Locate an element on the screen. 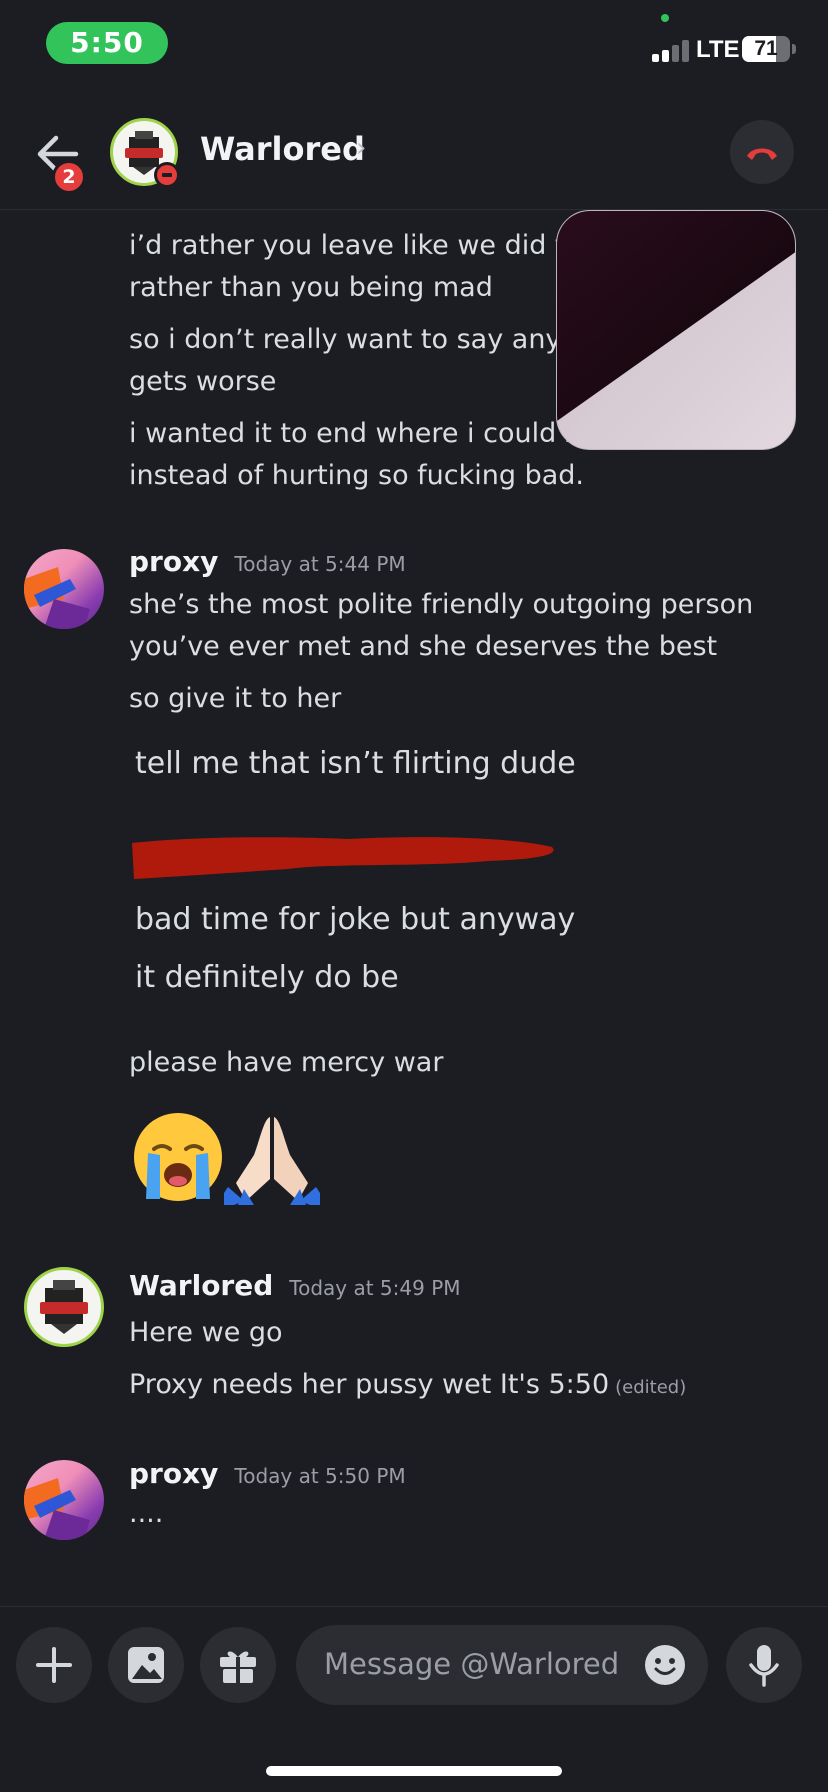 This screenshot has height=1792, width=828. loudly-crying-face-icon is located at coordinates (178, 1157).